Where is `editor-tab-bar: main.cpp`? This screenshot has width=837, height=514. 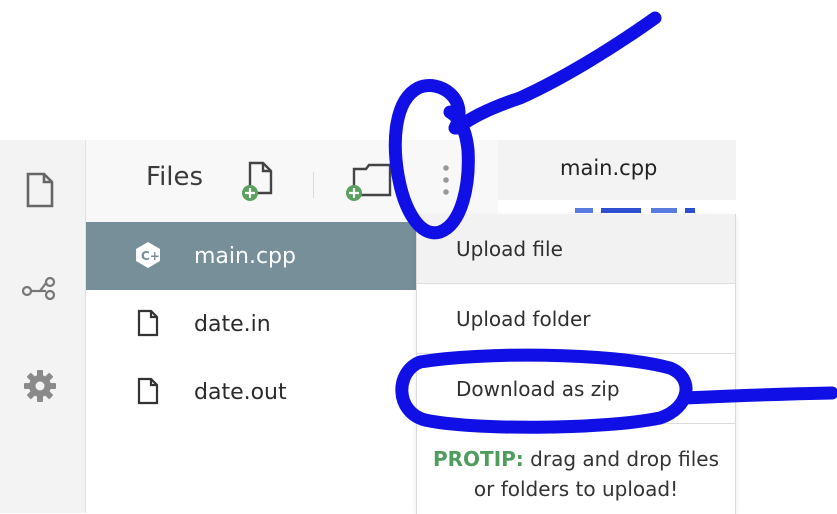 editor-tab-bar: main.cpp is located at coordinates (617, 170).